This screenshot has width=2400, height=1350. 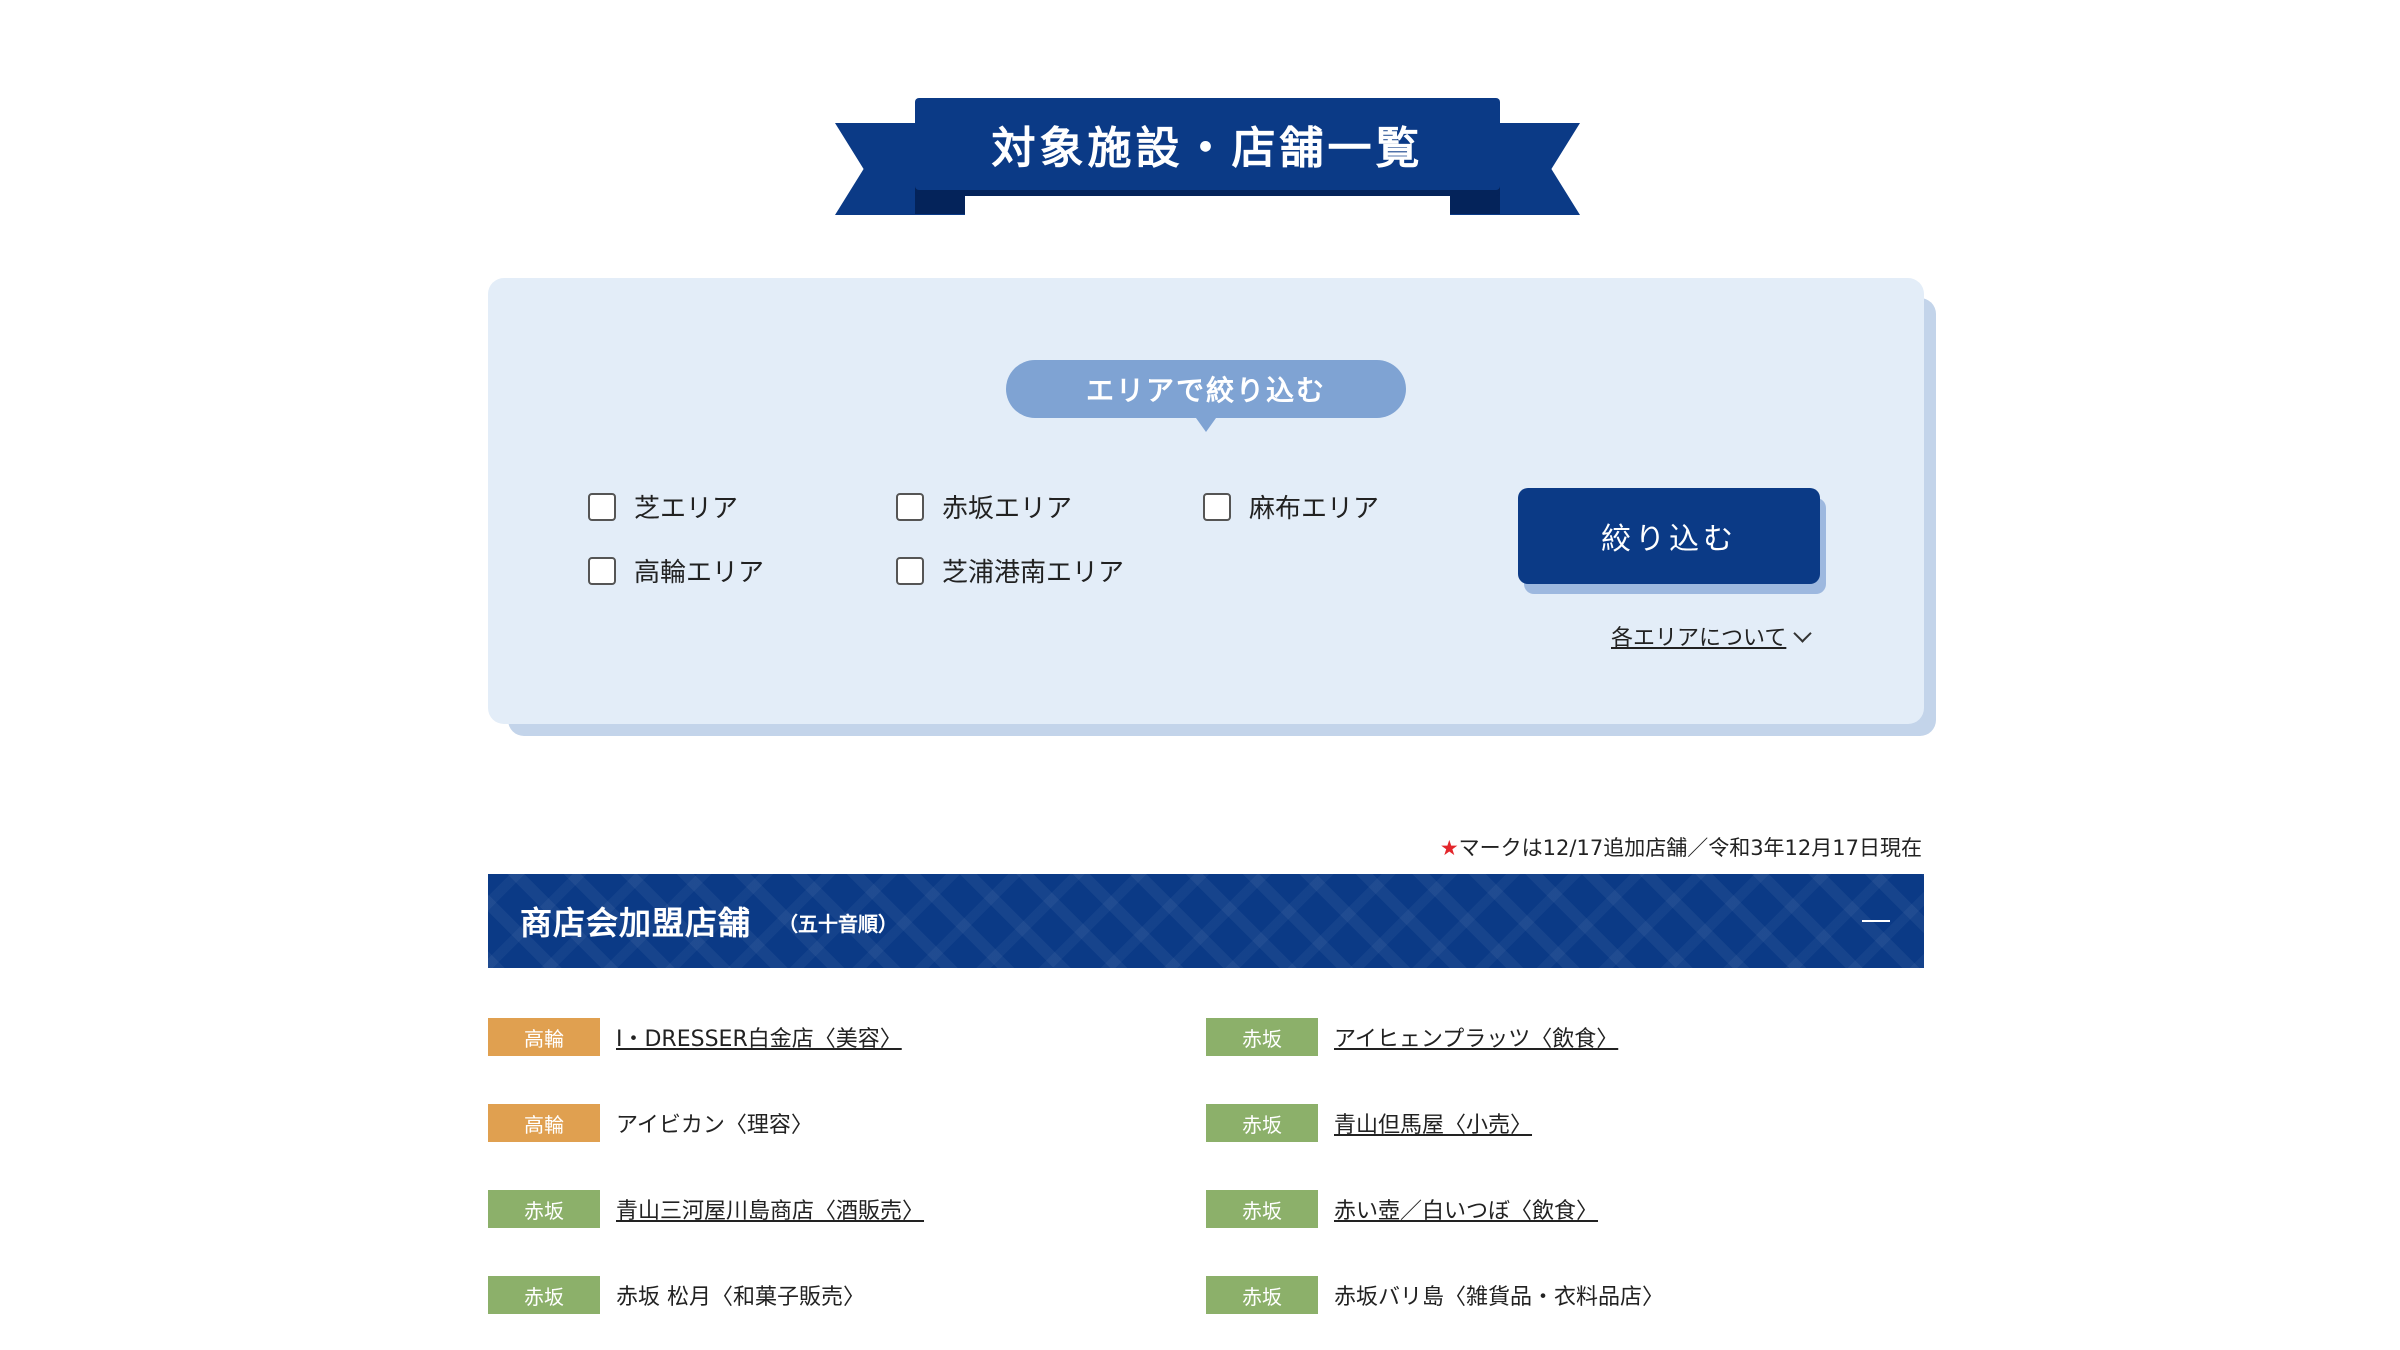 I want to click on chevron-down-icon, so click(x=1803, y=633).